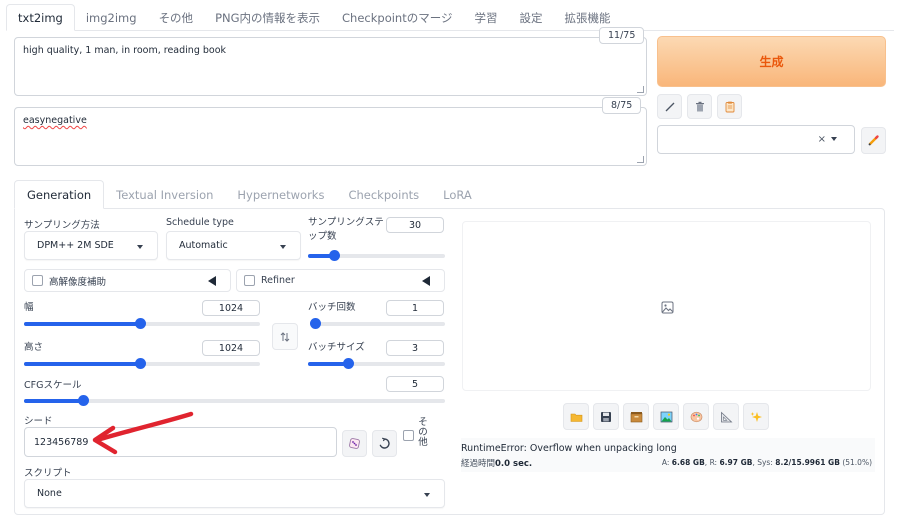 The image size is (900, 531). I want to click on output-gallery, so click(666, 306).